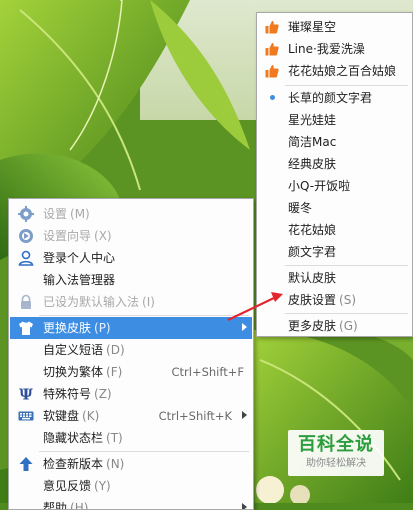 Image resolution: width=413 pixels, height=510 pixels. Describe the element at coordinates (334, 120) in the screenshot. I see `skin-item: 星光娃娃` at that location.